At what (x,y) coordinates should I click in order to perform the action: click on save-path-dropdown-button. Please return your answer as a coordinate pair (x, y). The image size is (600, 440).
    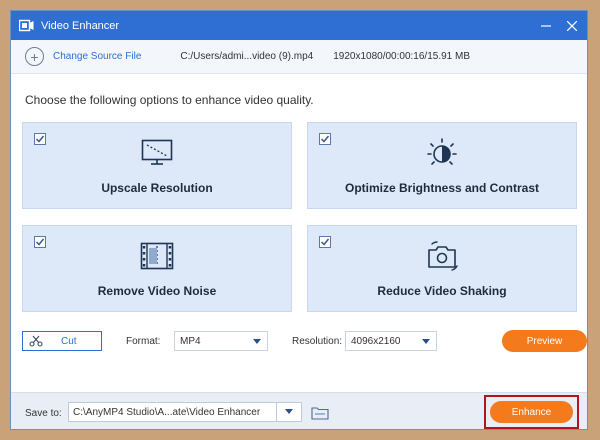
    Looking at the image, I should click on (288, 412).